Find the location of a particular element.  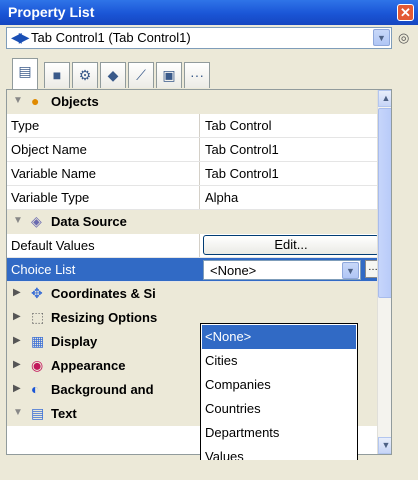

tab-list-icon: ▤ is located at coordinates (25, 73).